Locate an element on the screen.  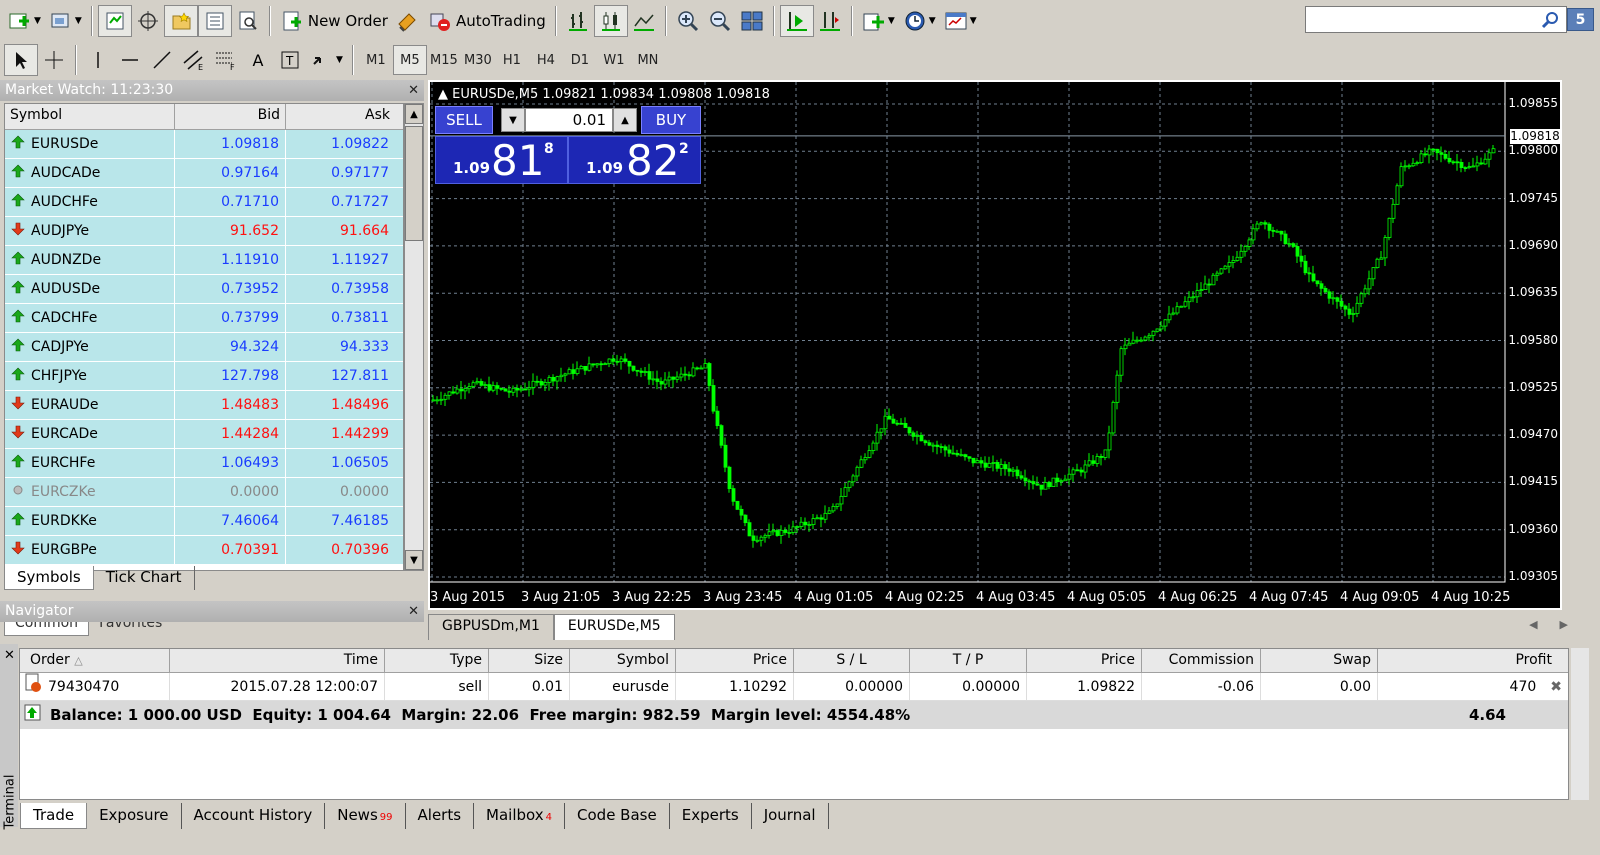
terminal-scrollbar is located at coordinates (1580, 724).